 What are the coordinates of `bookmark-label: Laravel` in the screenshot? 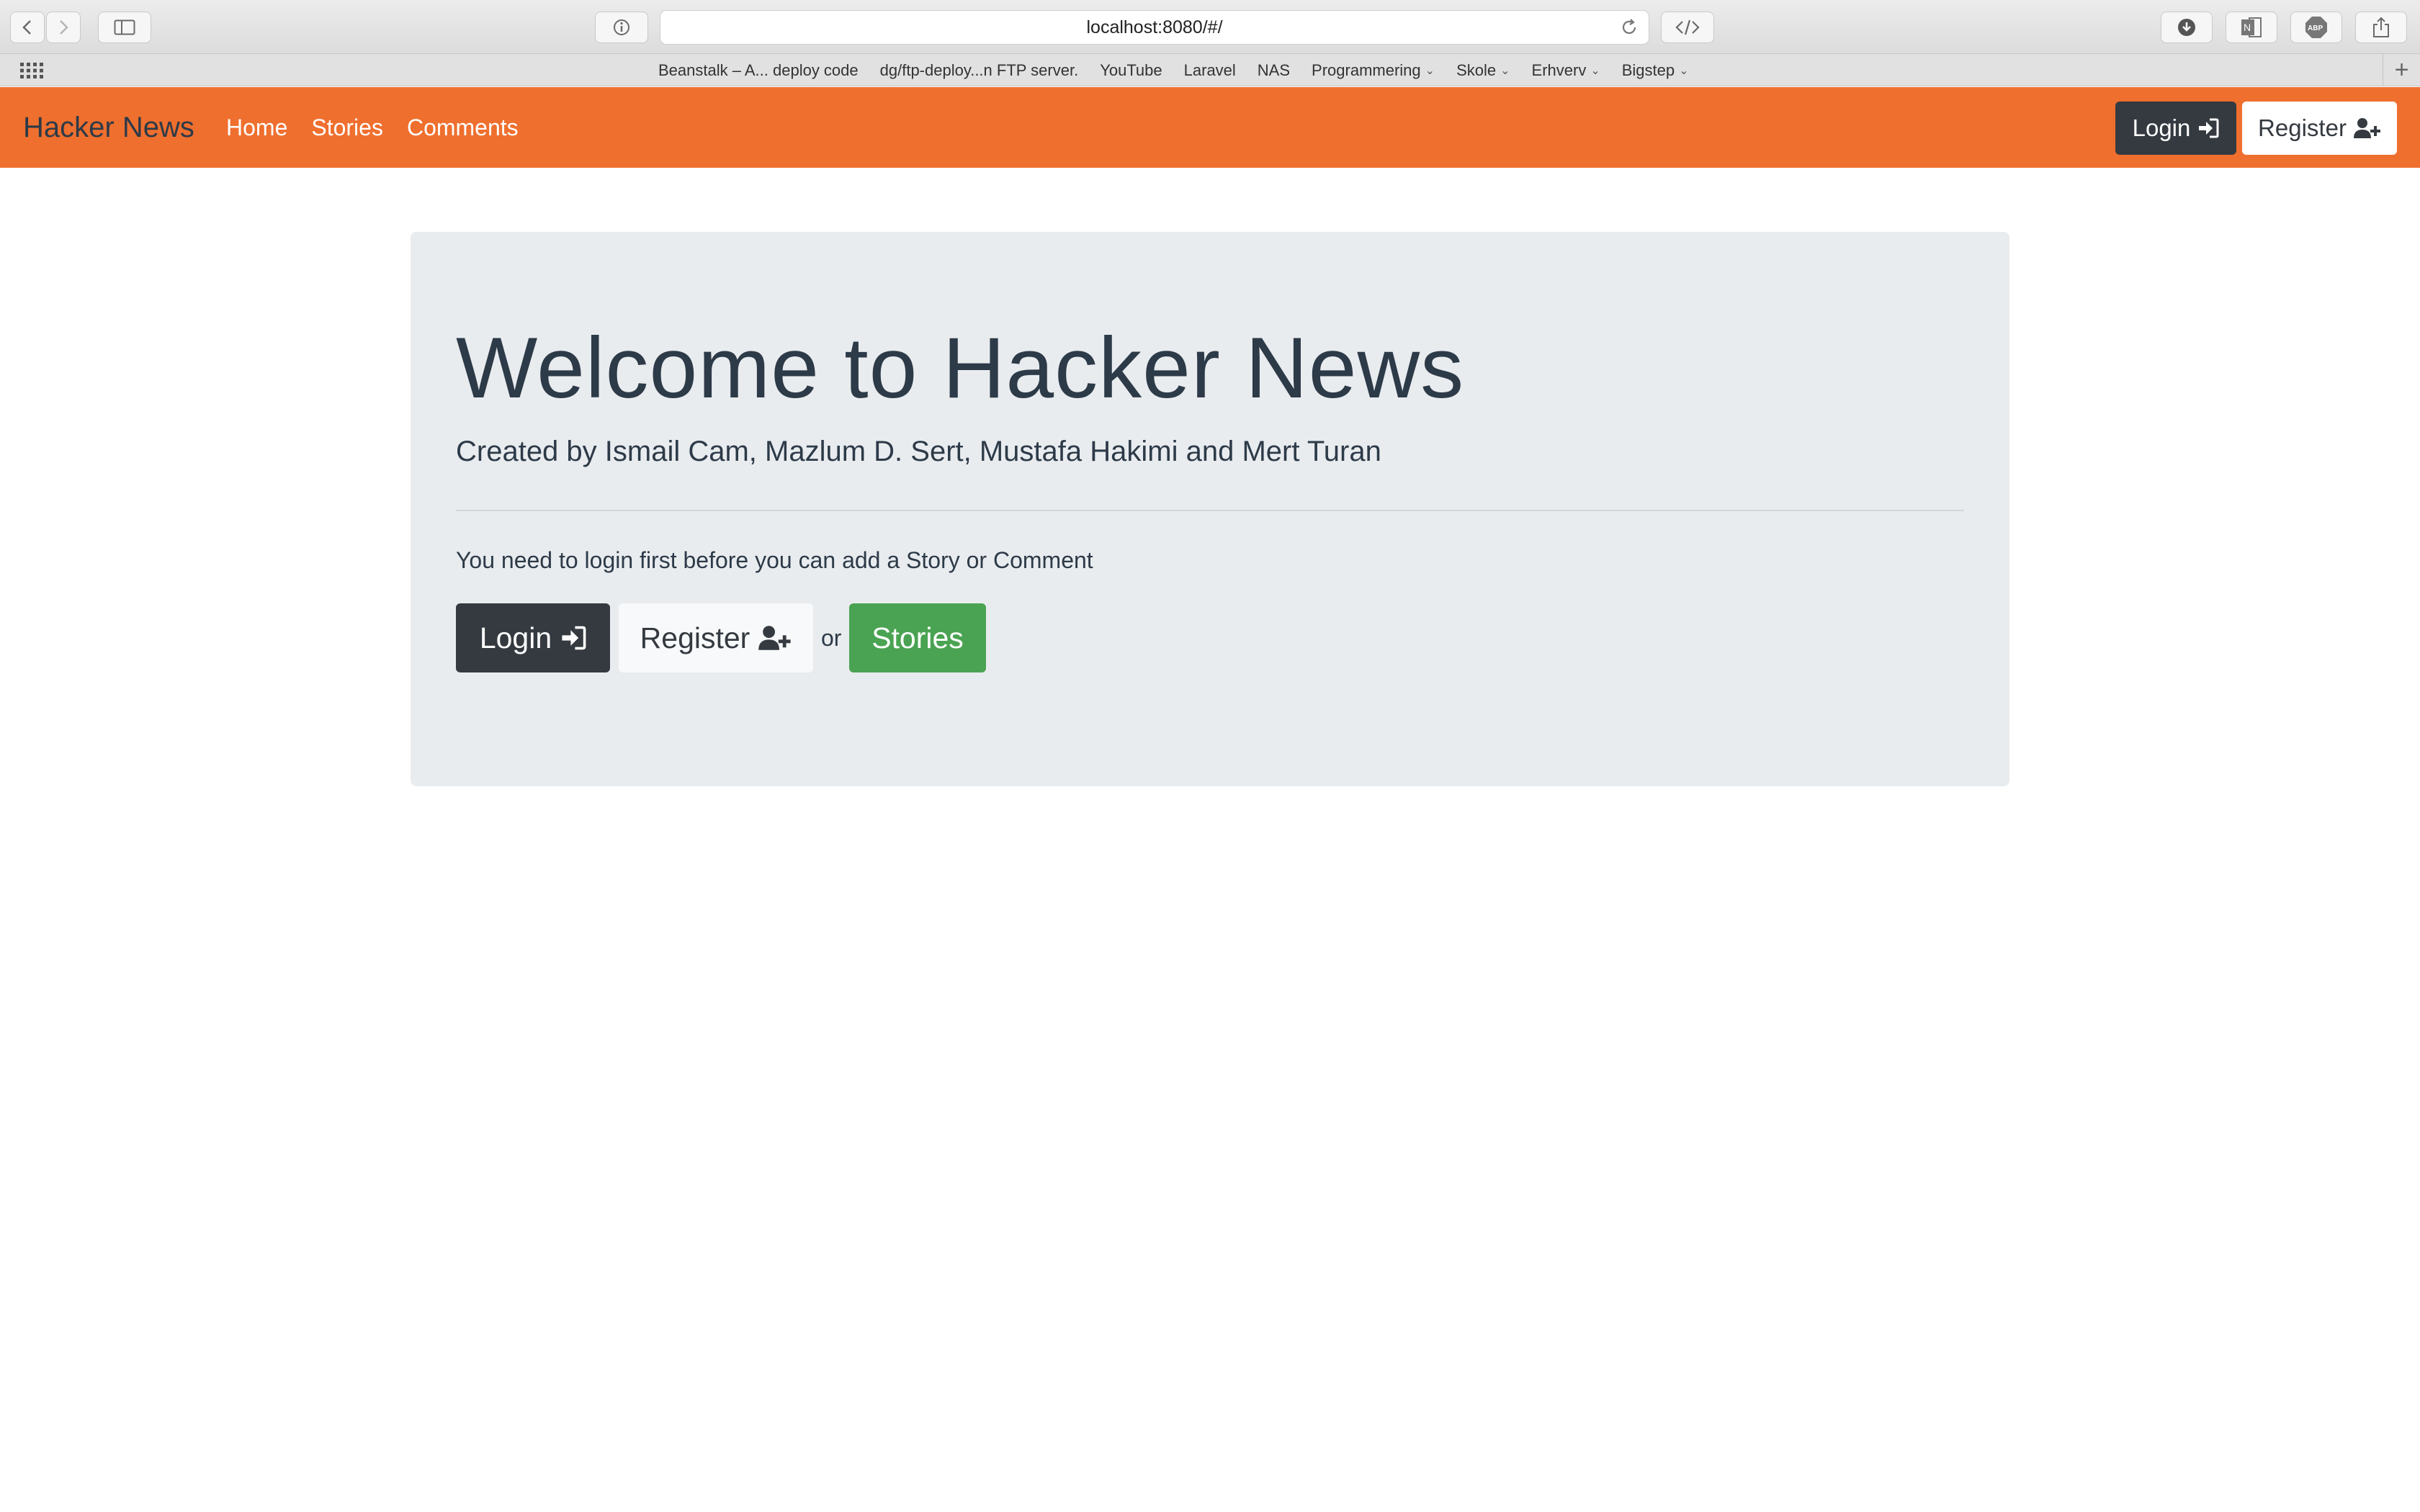 It's located at (1209, 69).